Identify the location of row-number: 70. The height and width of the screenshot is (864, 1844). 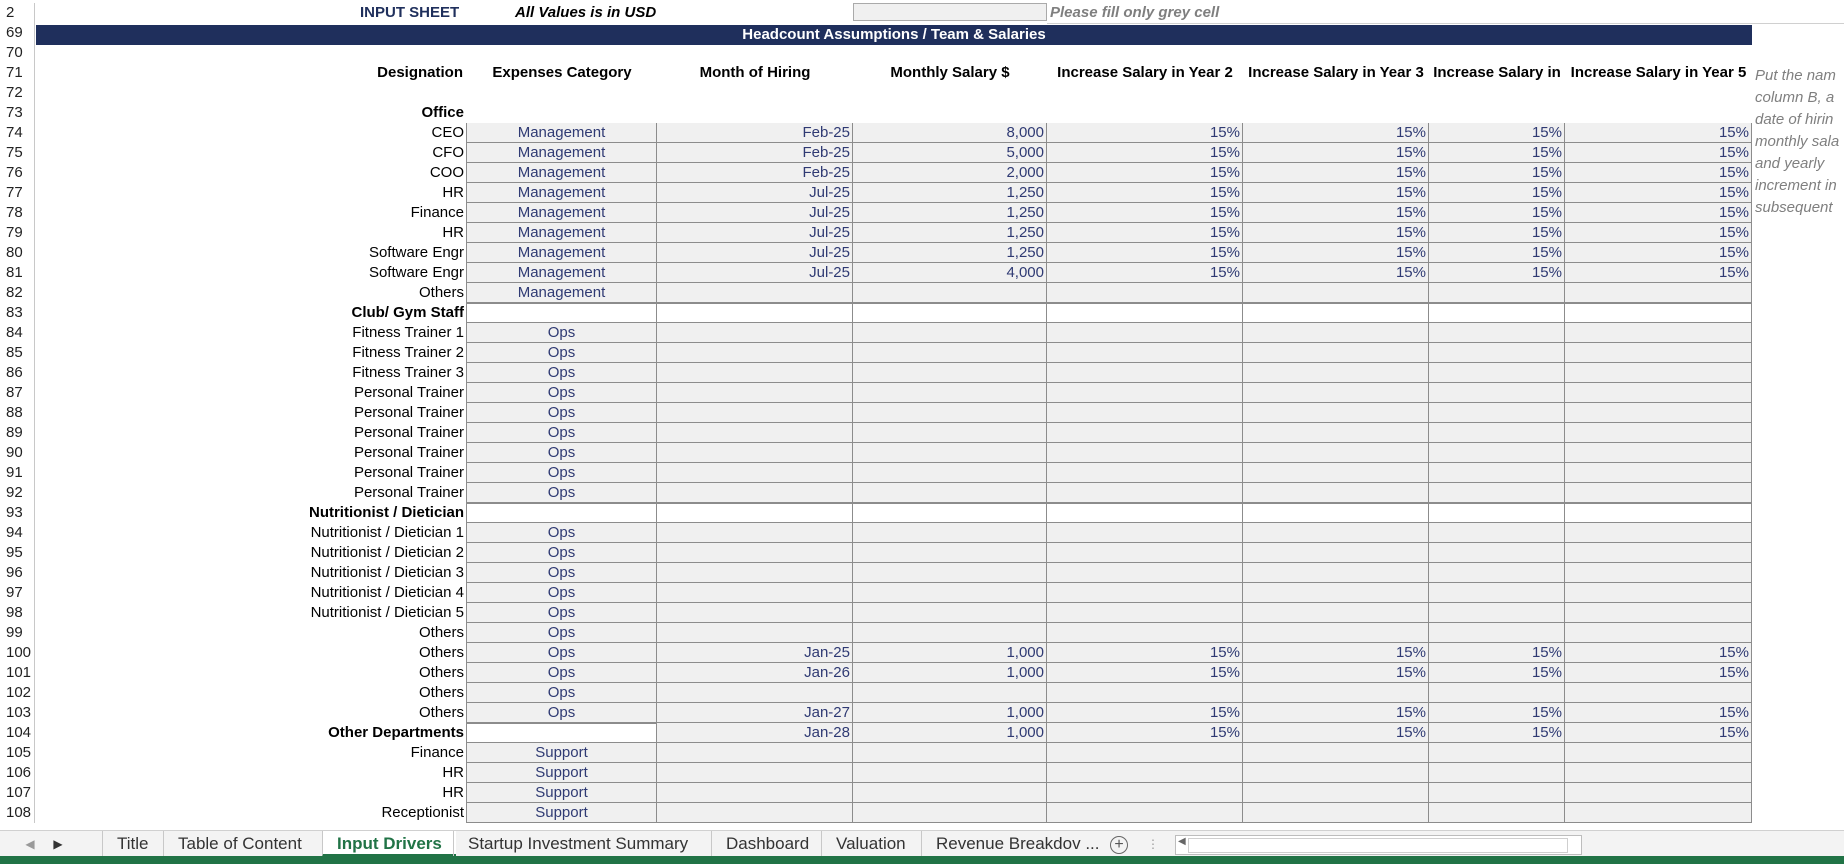
(17, 53).